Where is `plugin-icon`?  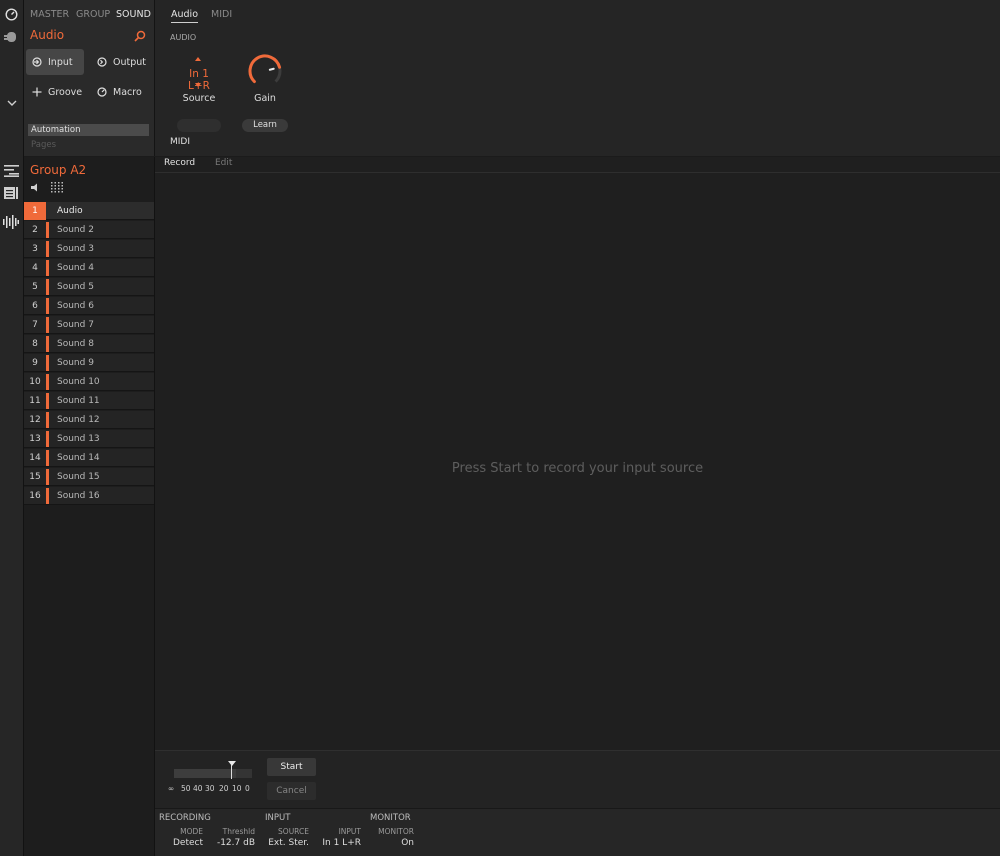 plugin-icon is located at coordinates (11, 38).